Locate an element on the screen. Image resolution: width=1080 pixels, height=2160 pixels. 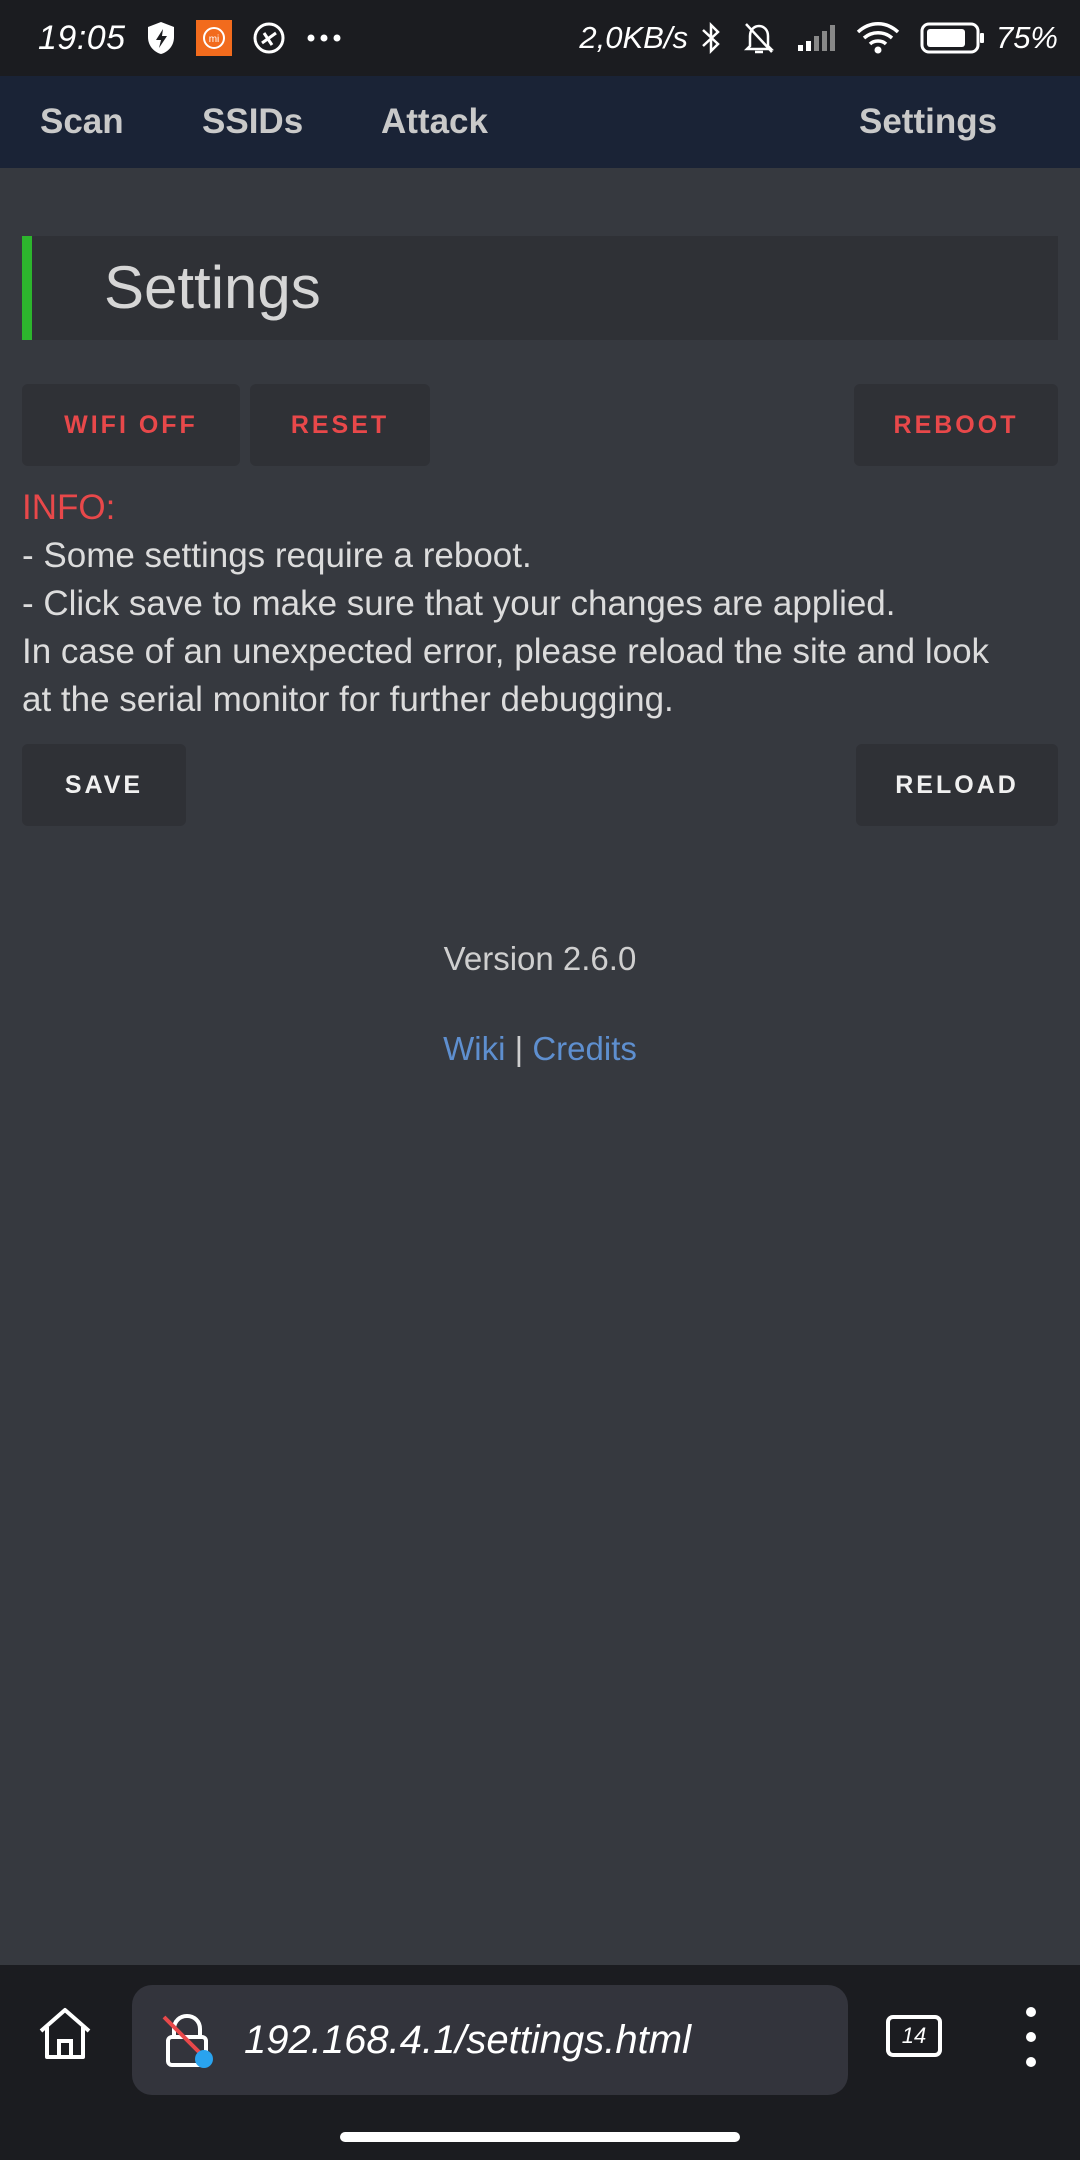
net-speed: 2,0KB/s is located at coordinates (633, 37).